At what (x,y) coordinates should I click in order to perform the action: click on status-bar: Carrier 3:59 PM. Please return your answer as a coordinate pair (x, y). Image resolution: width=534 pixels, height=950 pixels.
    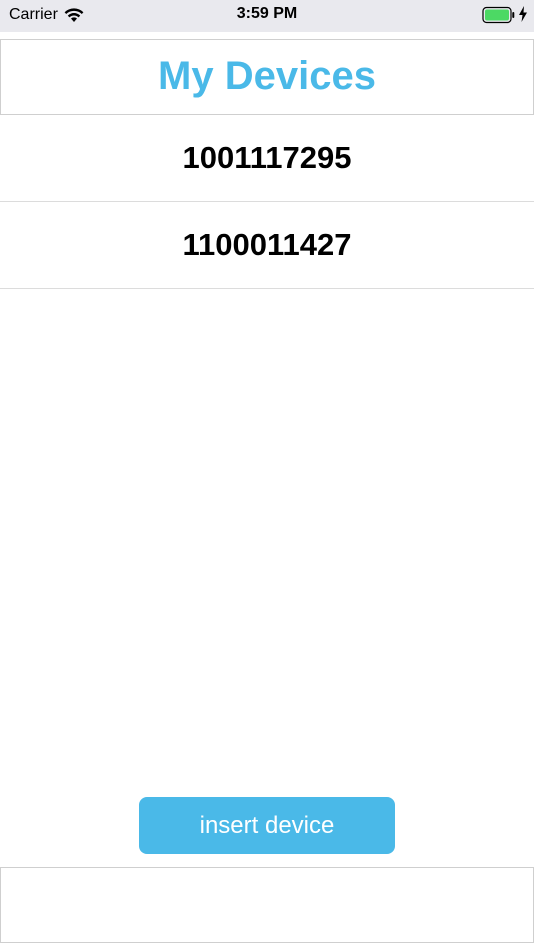
    Looking at the image, I should click on (267, 16).